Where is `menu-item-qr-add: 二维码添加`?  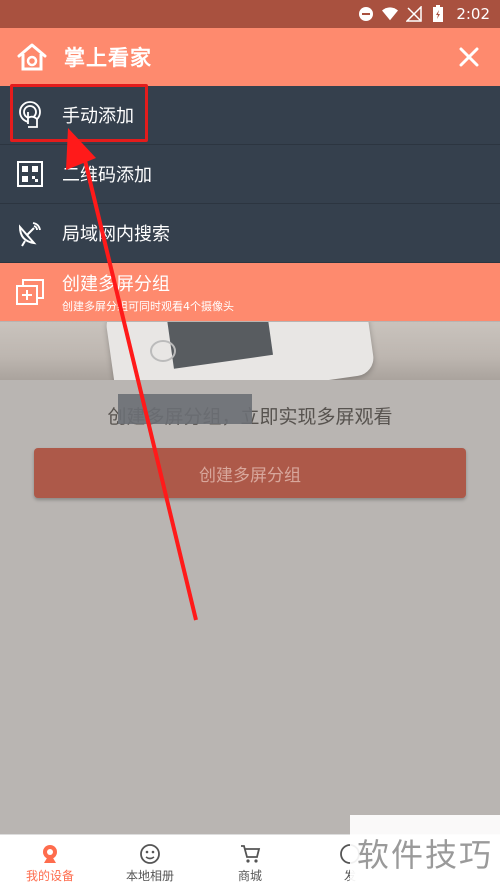 menu-item-qr-add: 二维码添加 is located at coordinates (250, 174).